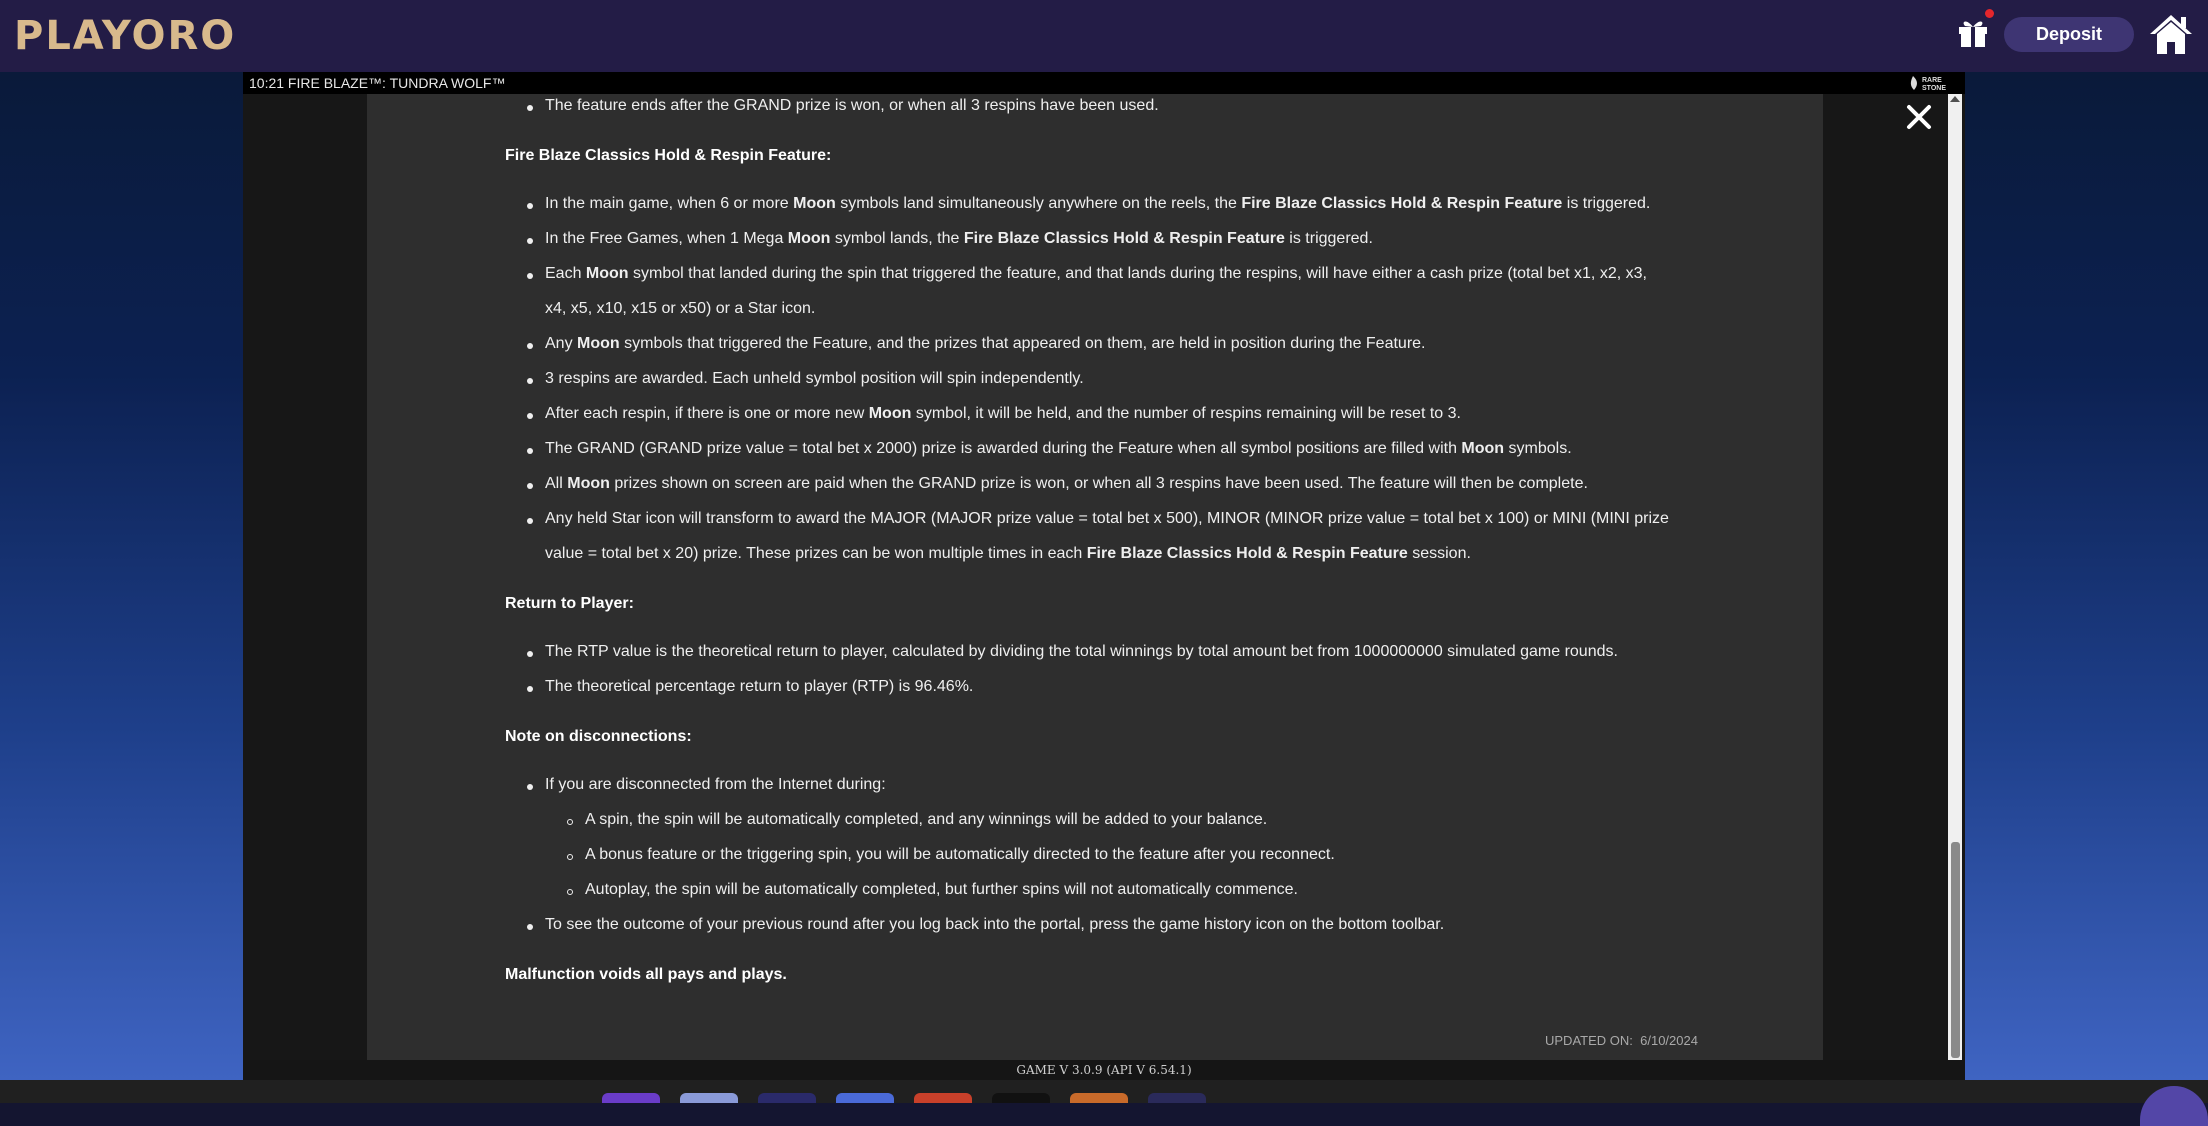  I want to click on site-header, so click(1104, 36).